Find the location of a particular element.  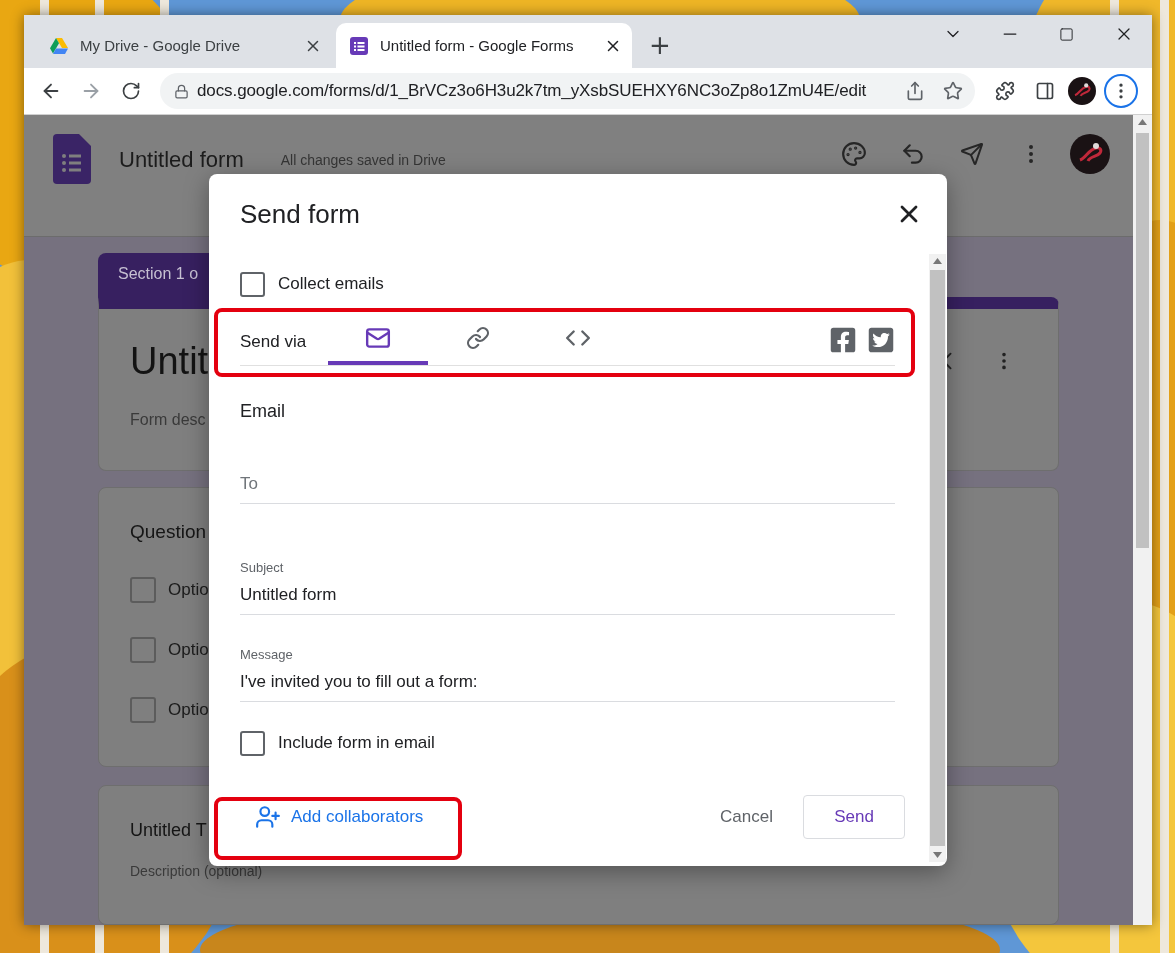

reload-icon is located at coordinates (131, 91).